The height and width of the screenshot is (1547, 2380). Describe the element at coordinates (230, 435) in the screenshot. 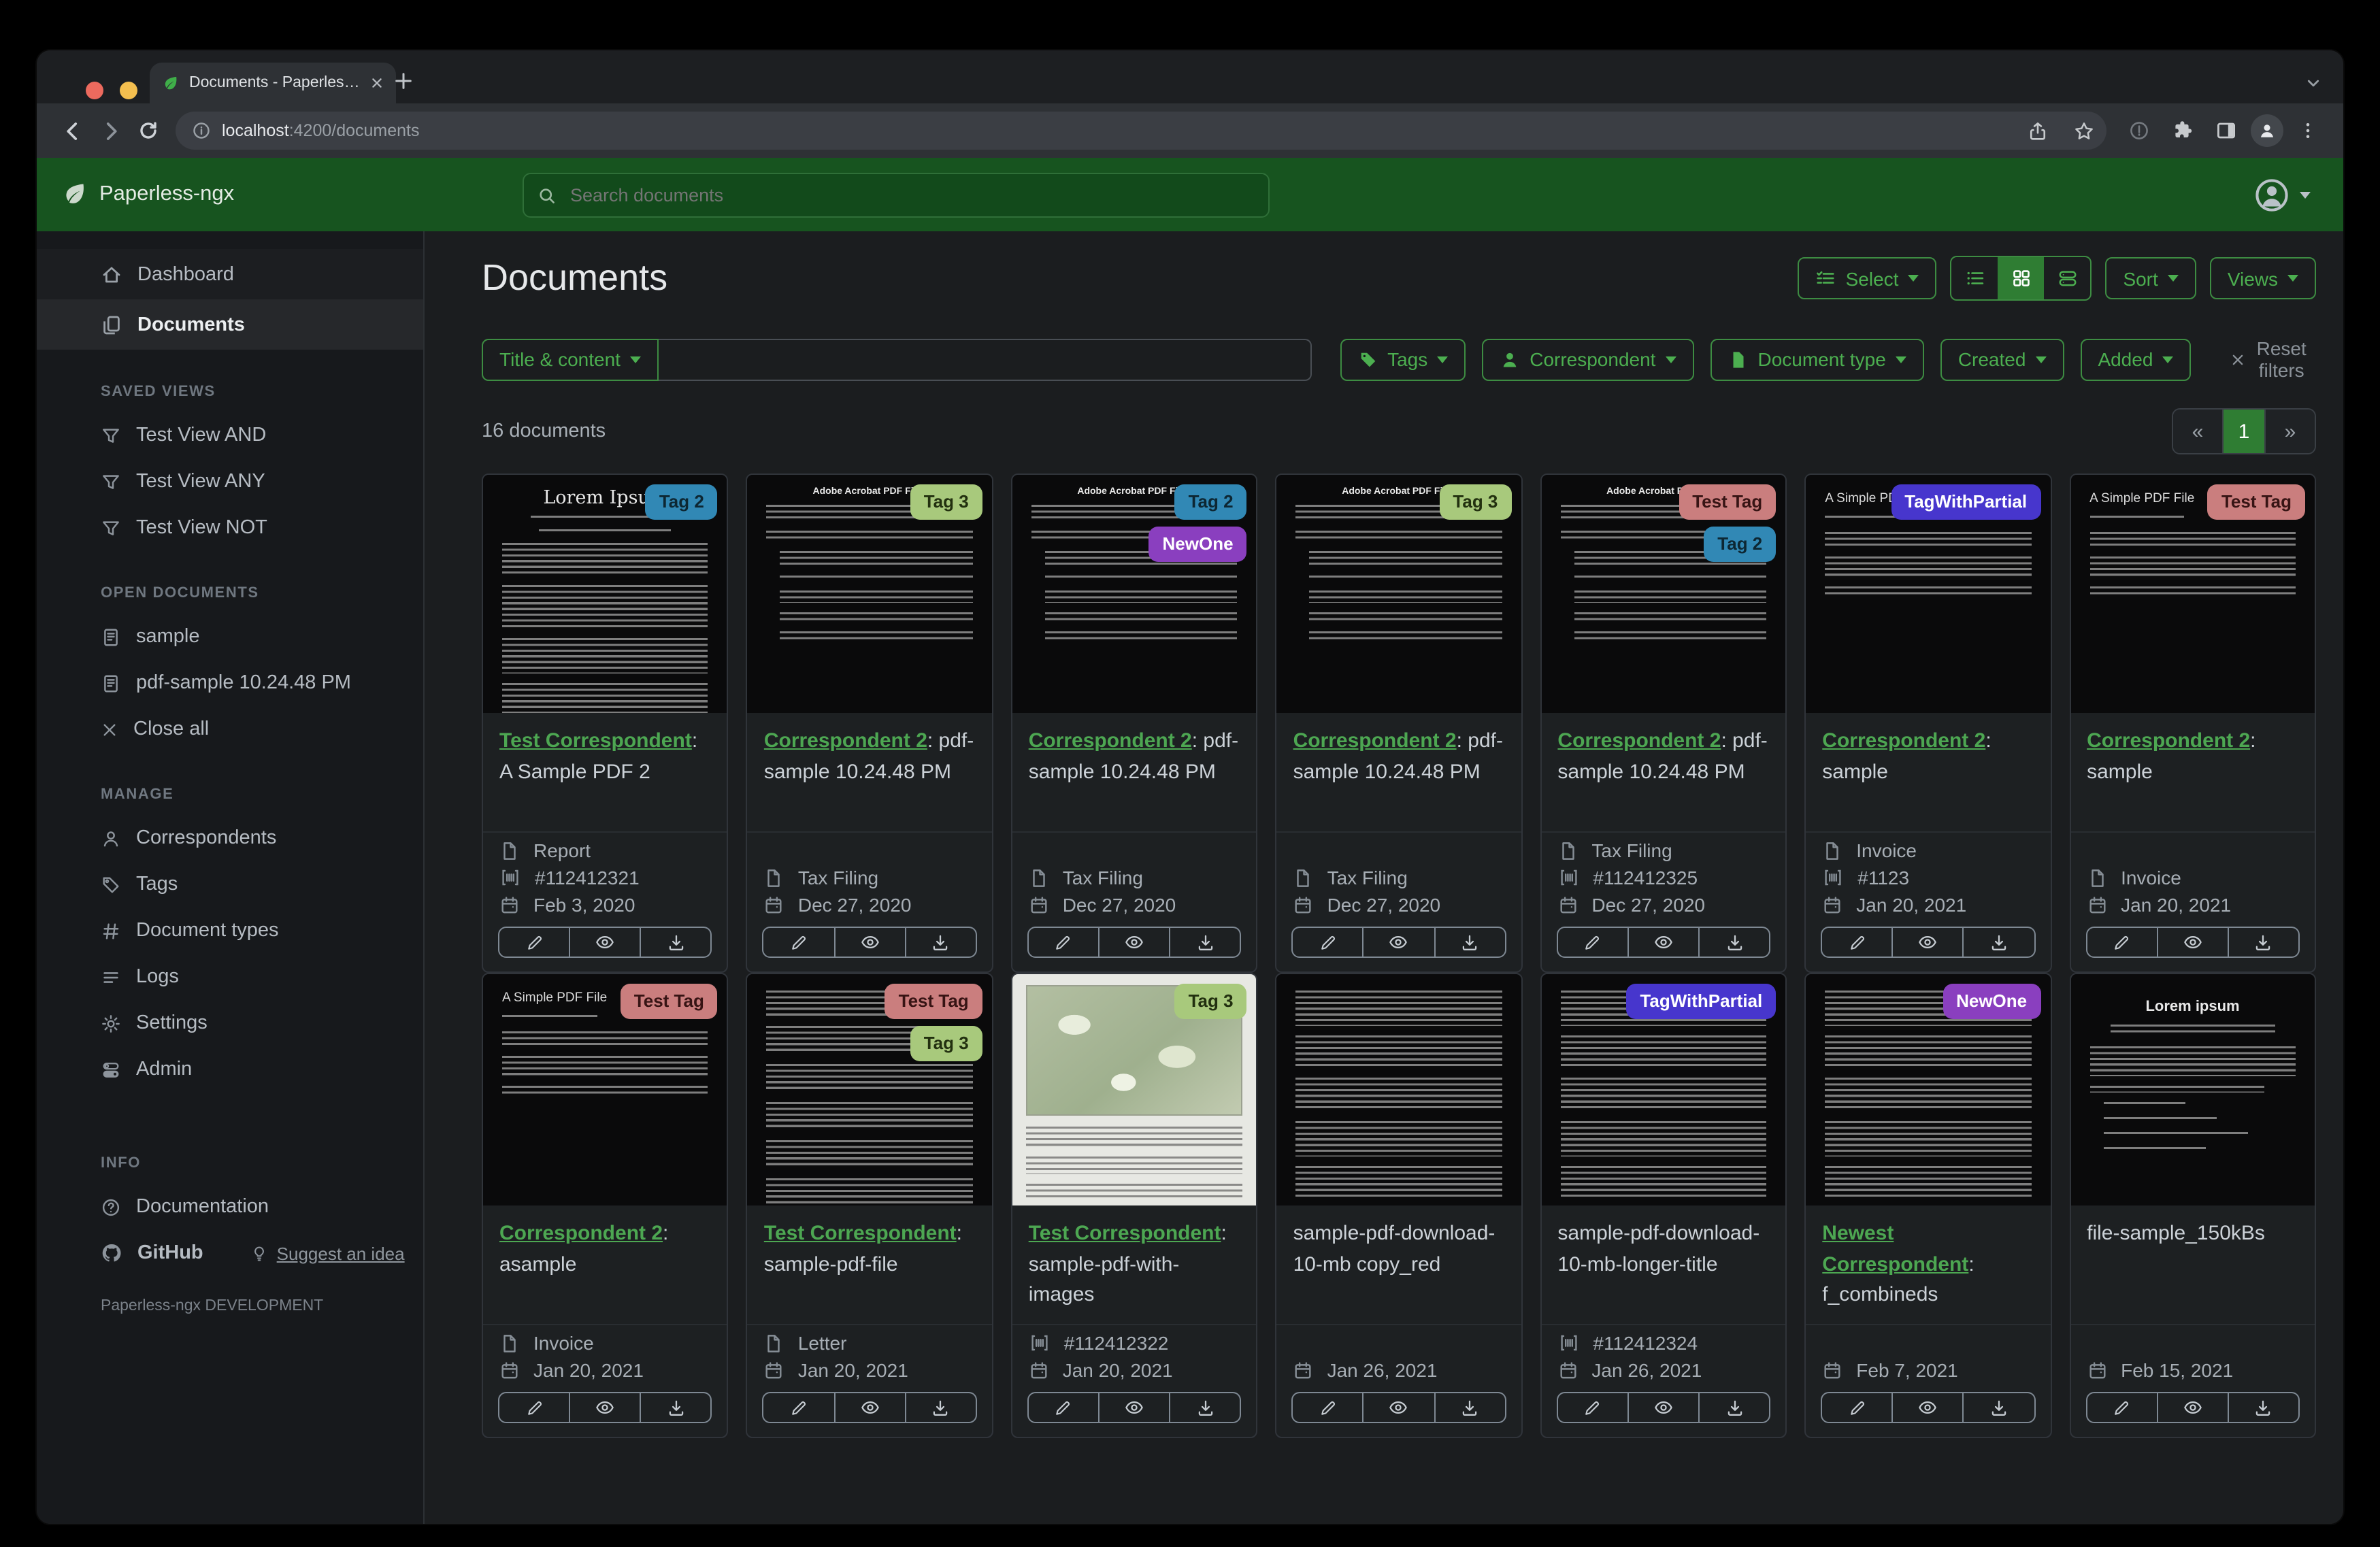

I see `sidebar-item-test-view-and: Test View AND` at that location.